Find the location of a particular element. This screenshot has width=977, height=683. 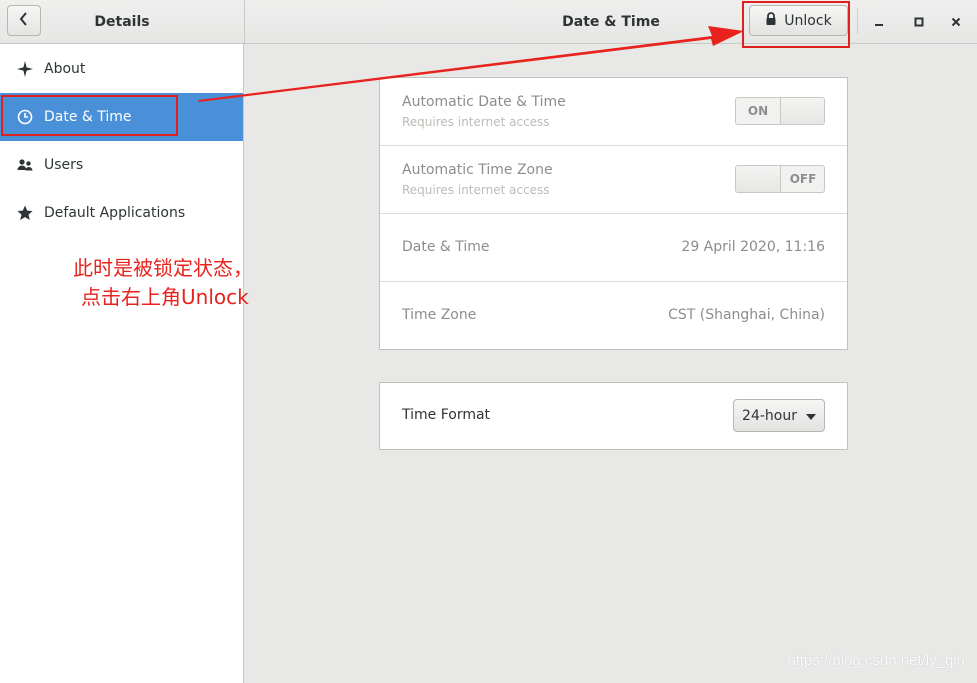

sidebar-item-label: About is located at coordinates (65, 69).